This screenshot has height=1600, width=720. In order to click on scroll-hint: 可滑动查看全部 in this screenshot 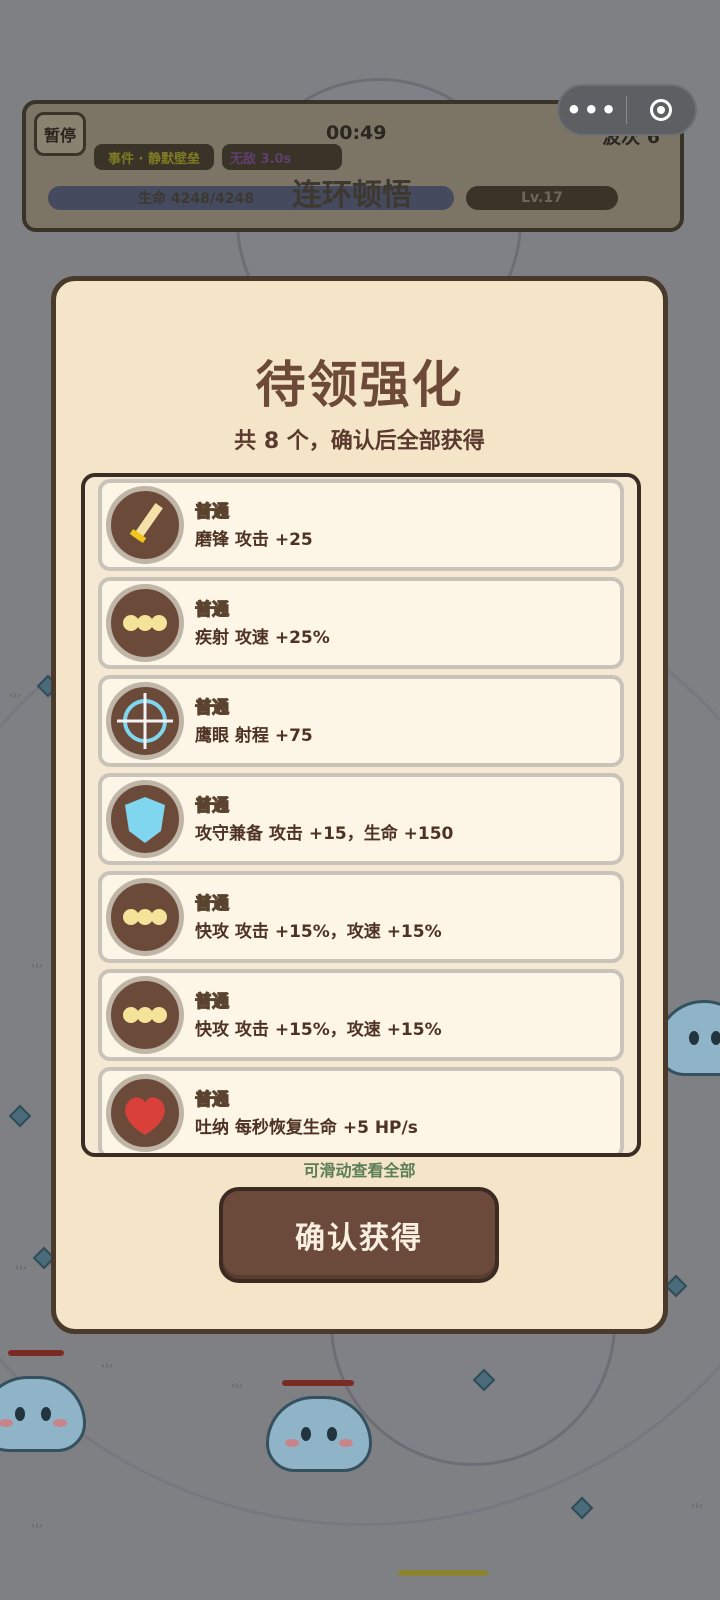, I will do `click(359, 1170)`.